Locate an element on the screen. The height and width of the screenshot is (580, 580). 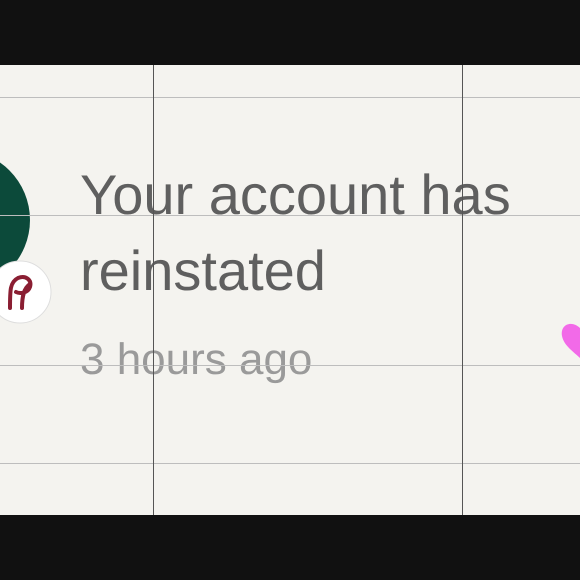
logo-icon is located at coordinates (26, 292).